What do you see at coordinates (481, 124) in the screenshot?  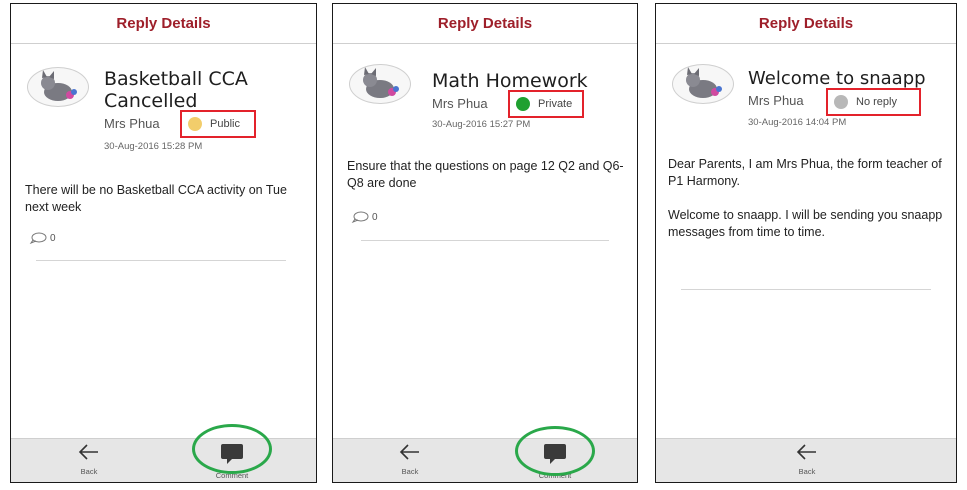 I see `timestamp: 30-Aug-2016 15:27 PM` at bounding box center [481, 124].